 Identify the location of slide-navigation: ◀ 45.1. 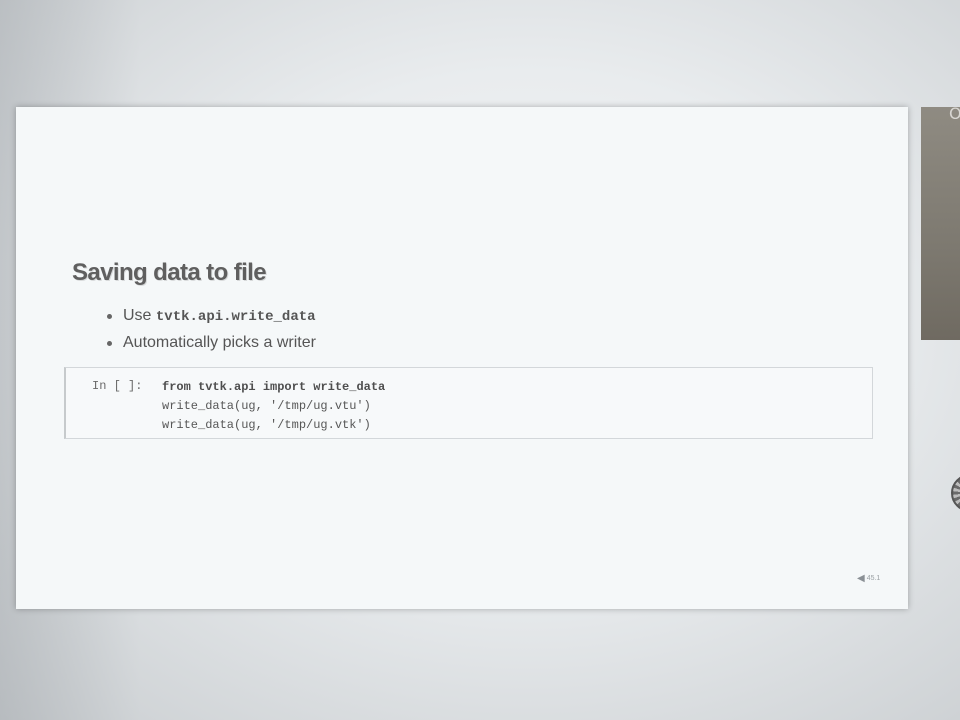
(868, 578).